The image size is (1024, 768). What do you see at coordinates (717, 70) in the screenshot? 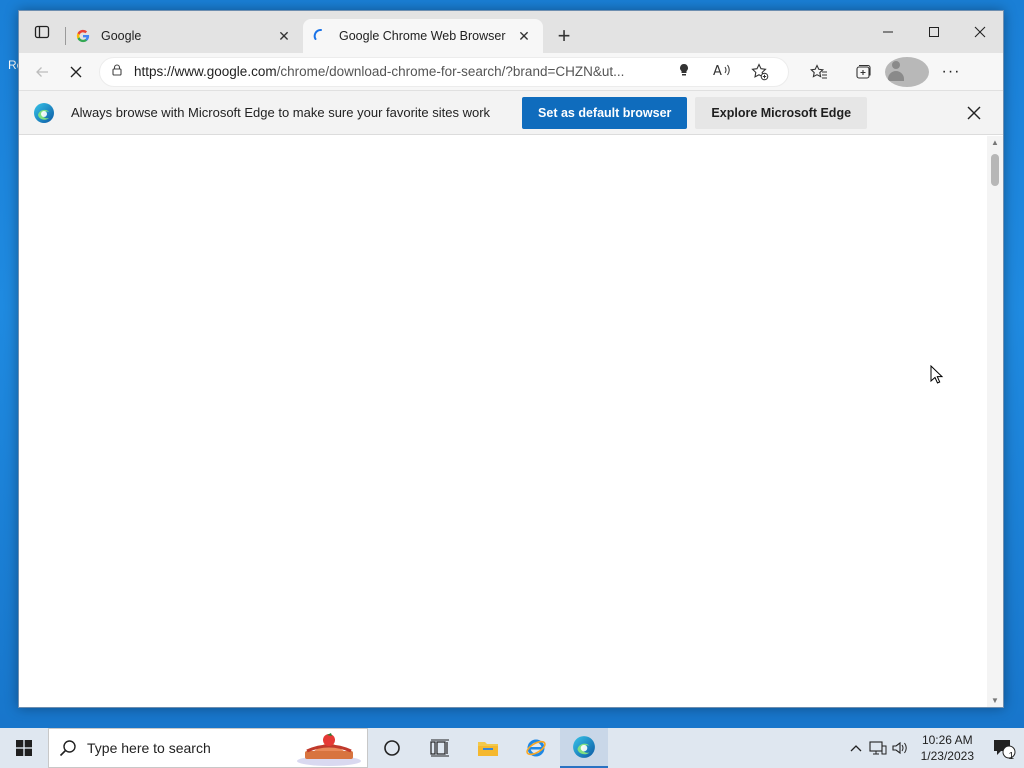
I see `svg-text: A` at bounding box center [717, 70].